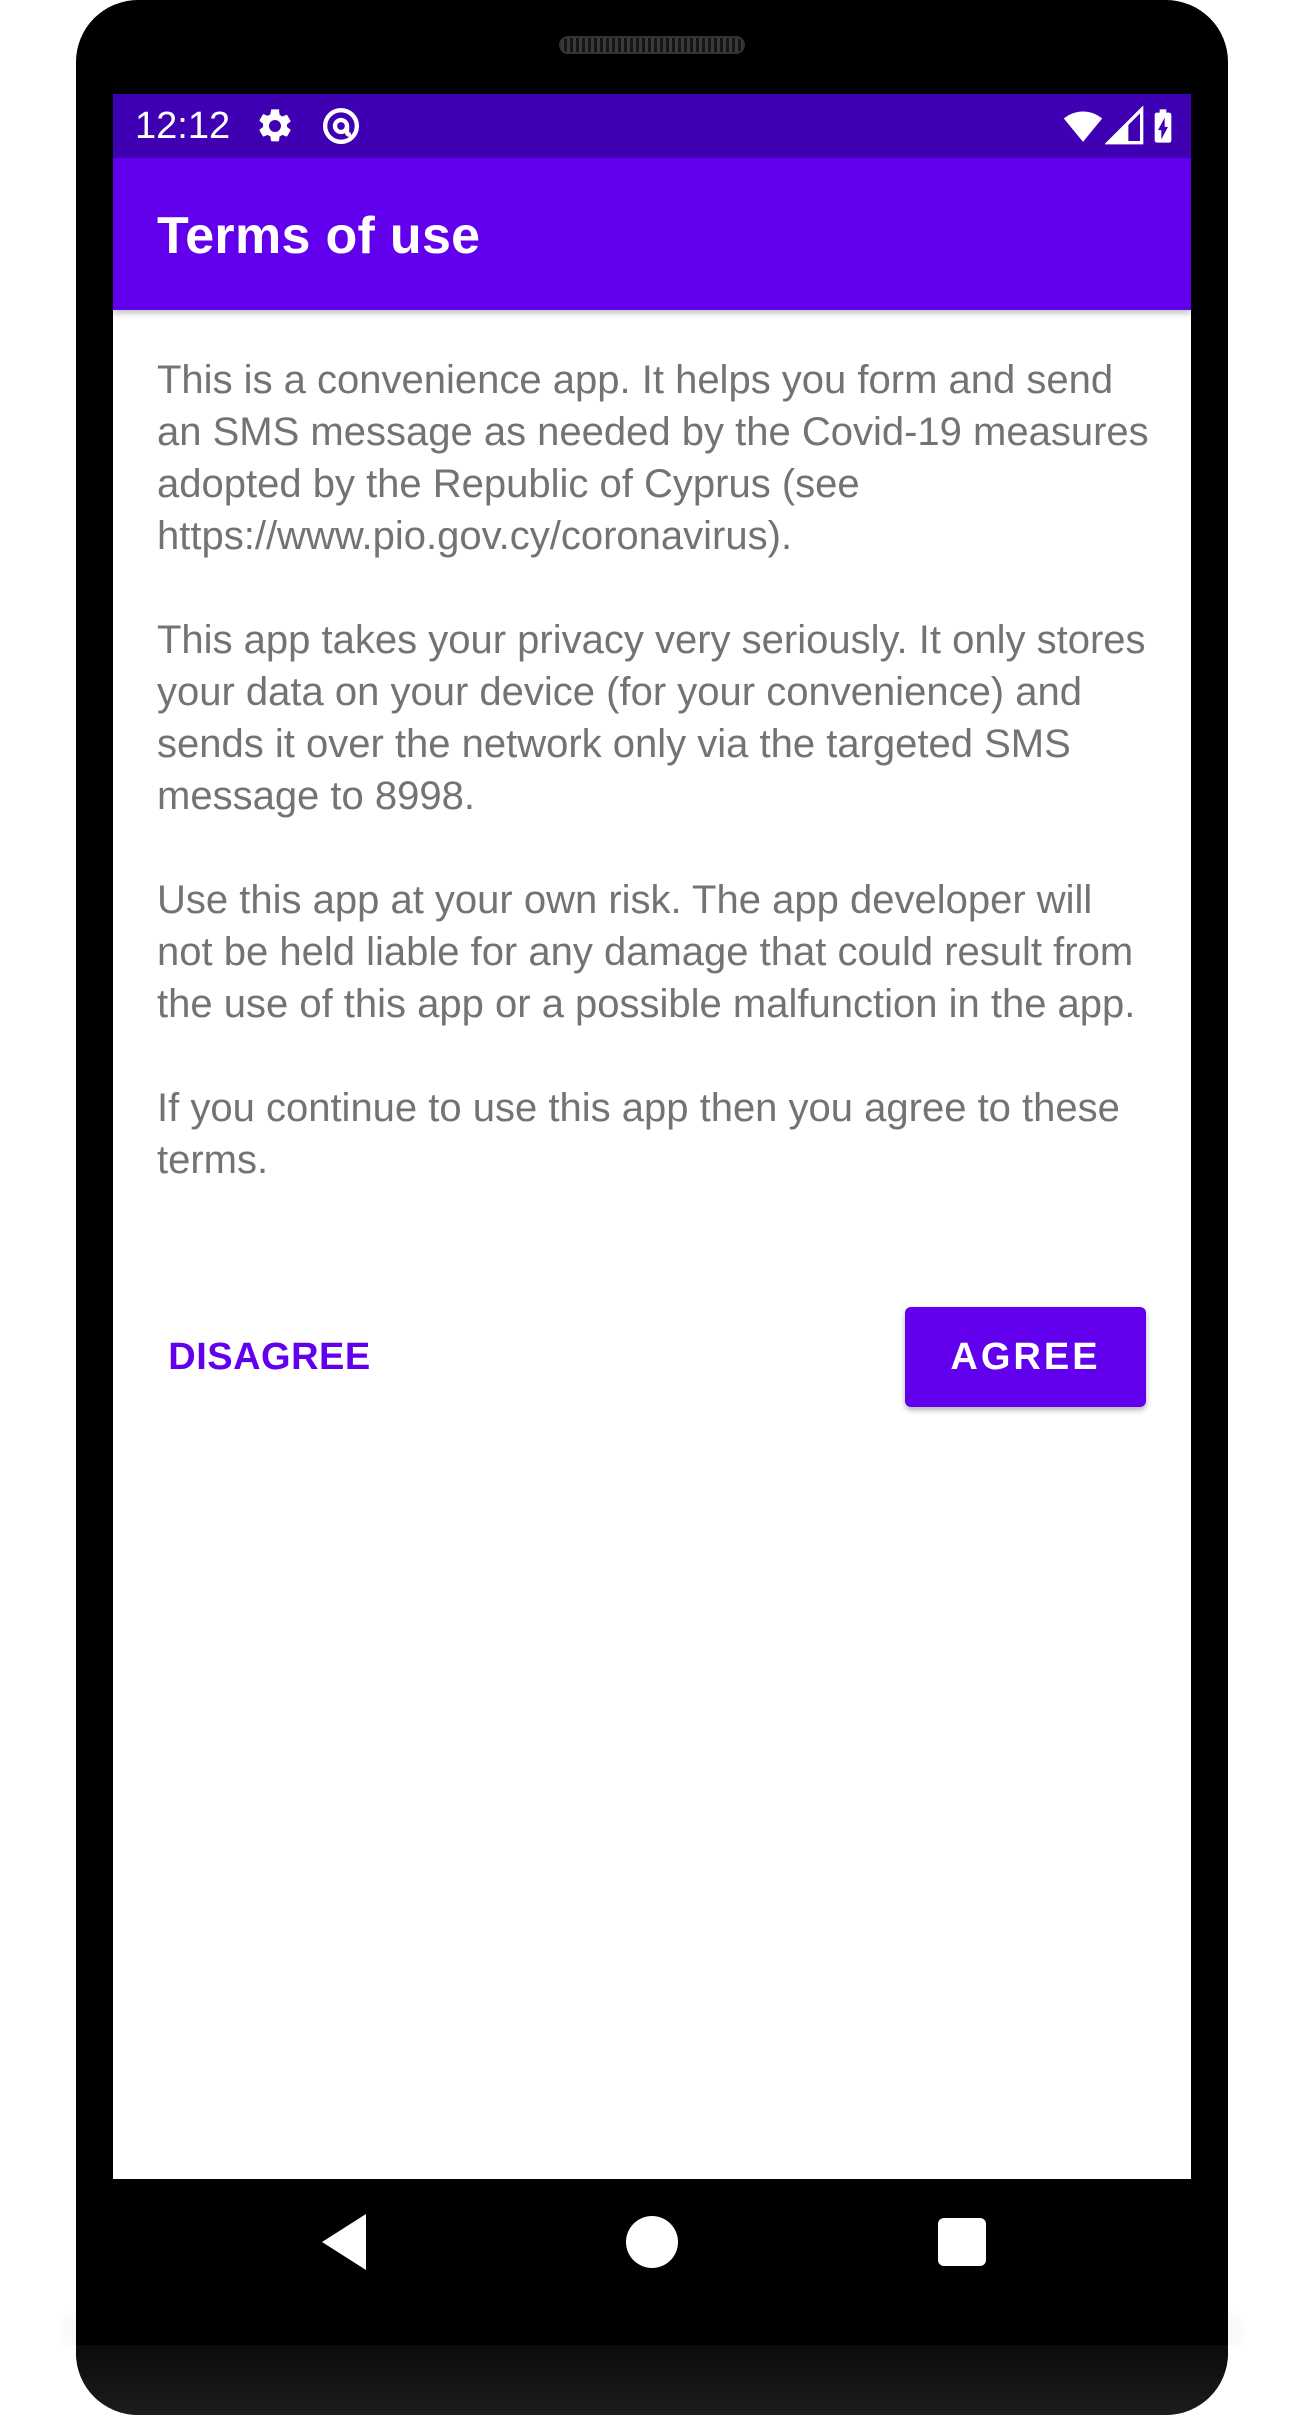 This screenshot has width=1305, height=2430. I want to click on home-icon, so click(652, 2242).